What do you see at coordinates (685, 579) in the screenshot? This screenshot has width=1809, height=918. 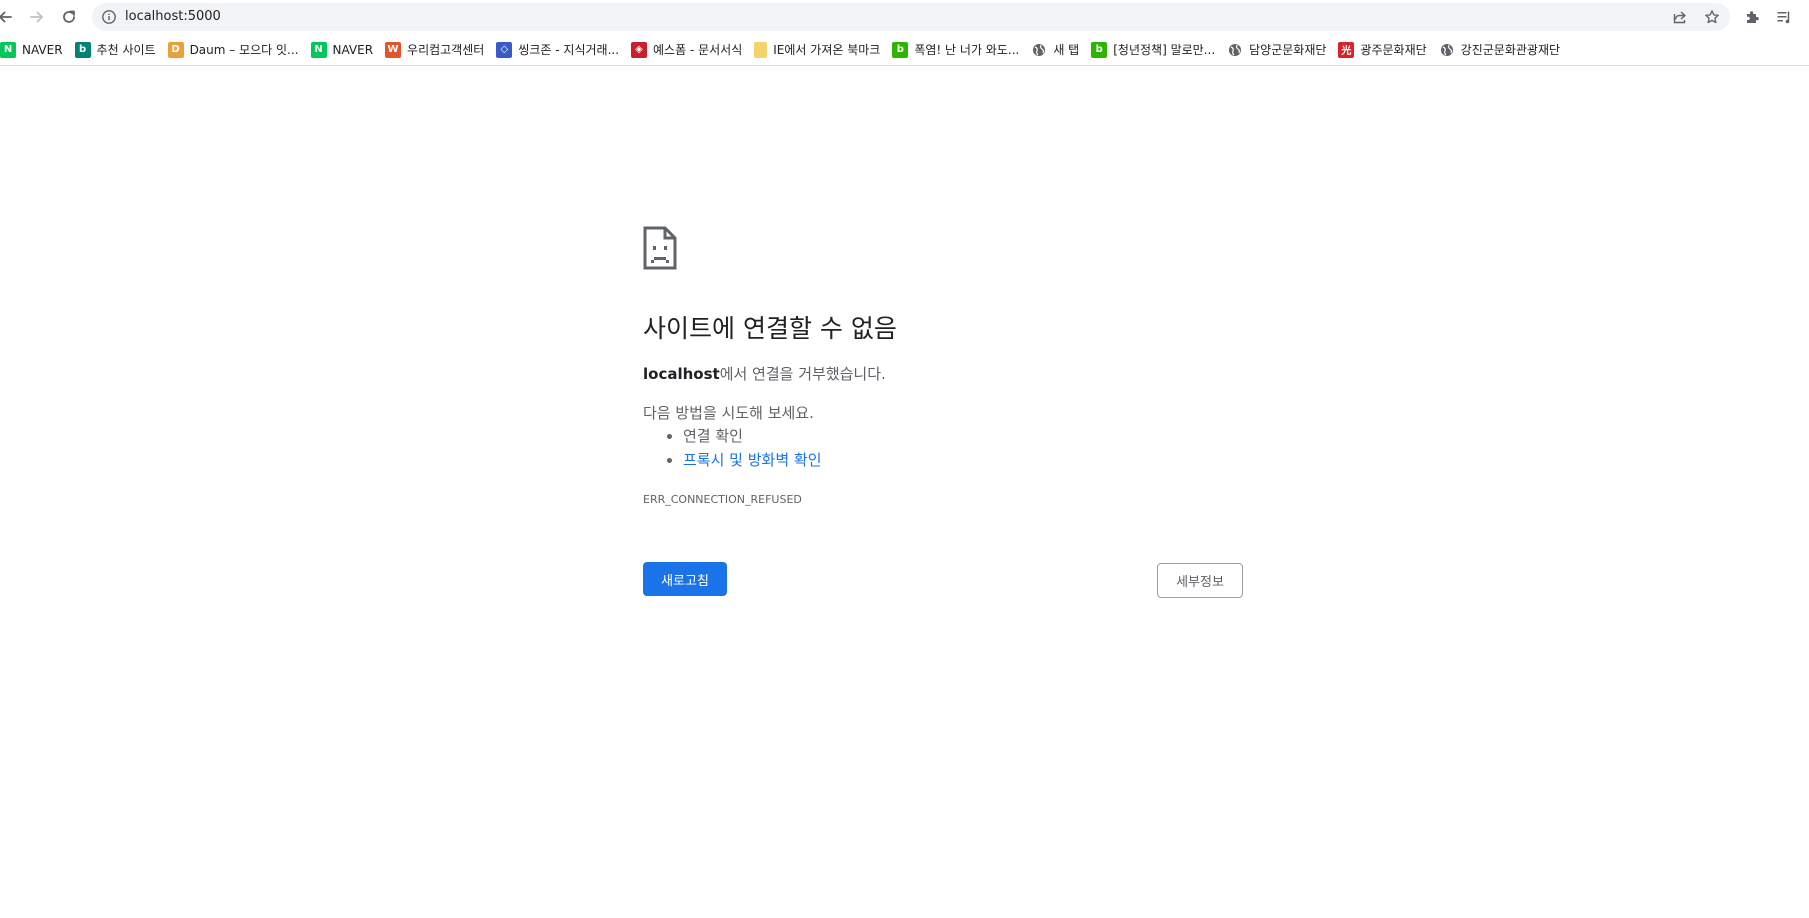 I see `reload-button: 새로고침` at bounding box center [685, 579].